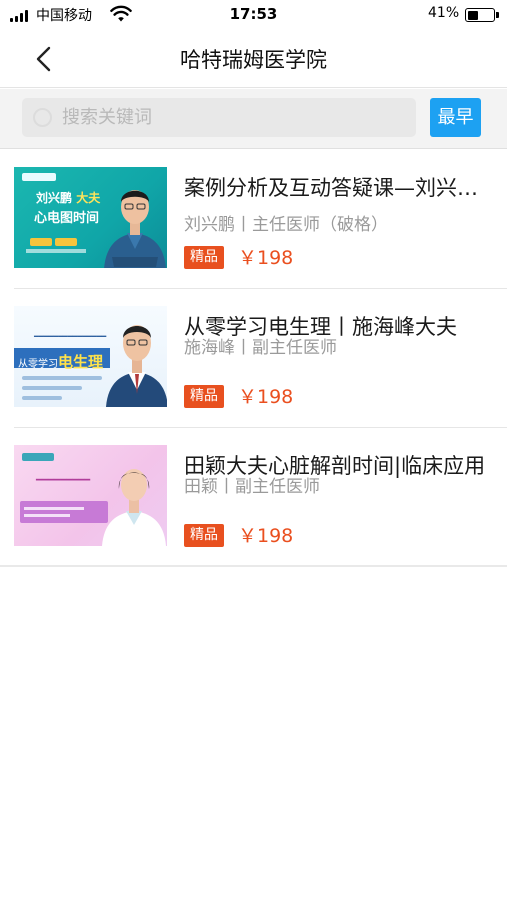  Describe the element at coordinates (497, 15) in the screenshot. I see `battery-tip` at that location.